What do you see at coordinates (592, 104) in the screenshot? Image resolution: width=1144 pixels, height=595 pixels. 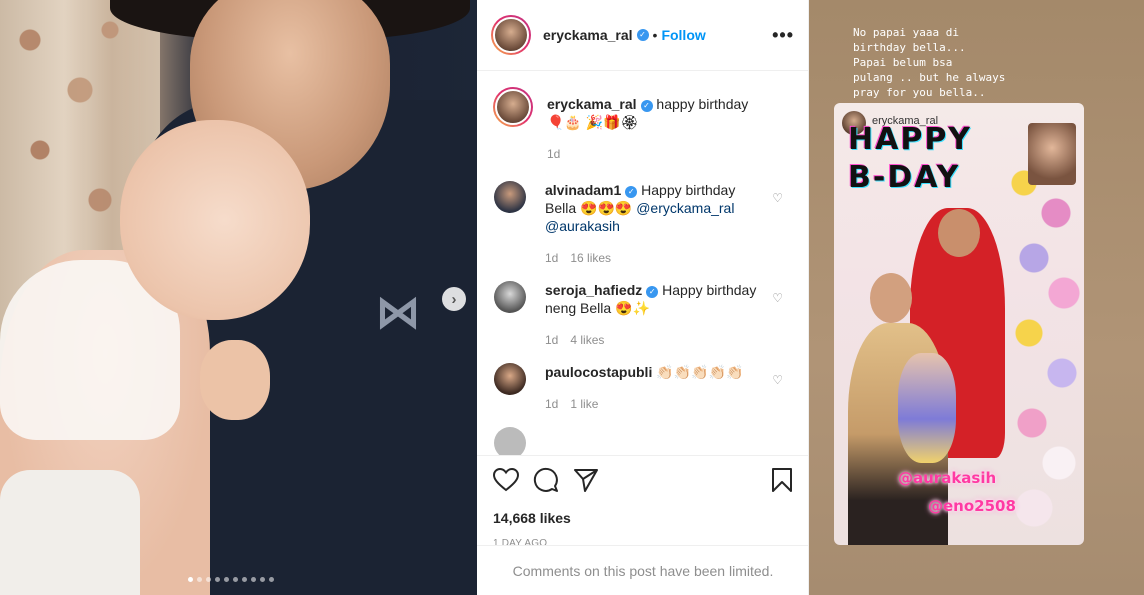 I see `caption-username: eryckama_ral` at bounding box center [592, 104].